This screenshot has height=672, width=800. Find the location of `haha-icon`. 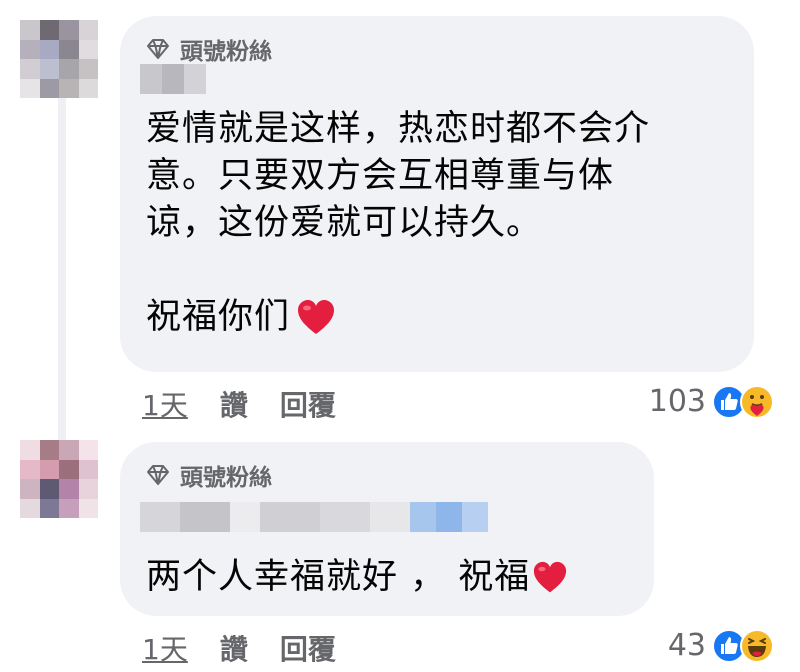

haha-icon is located at coordinates (757, 645).